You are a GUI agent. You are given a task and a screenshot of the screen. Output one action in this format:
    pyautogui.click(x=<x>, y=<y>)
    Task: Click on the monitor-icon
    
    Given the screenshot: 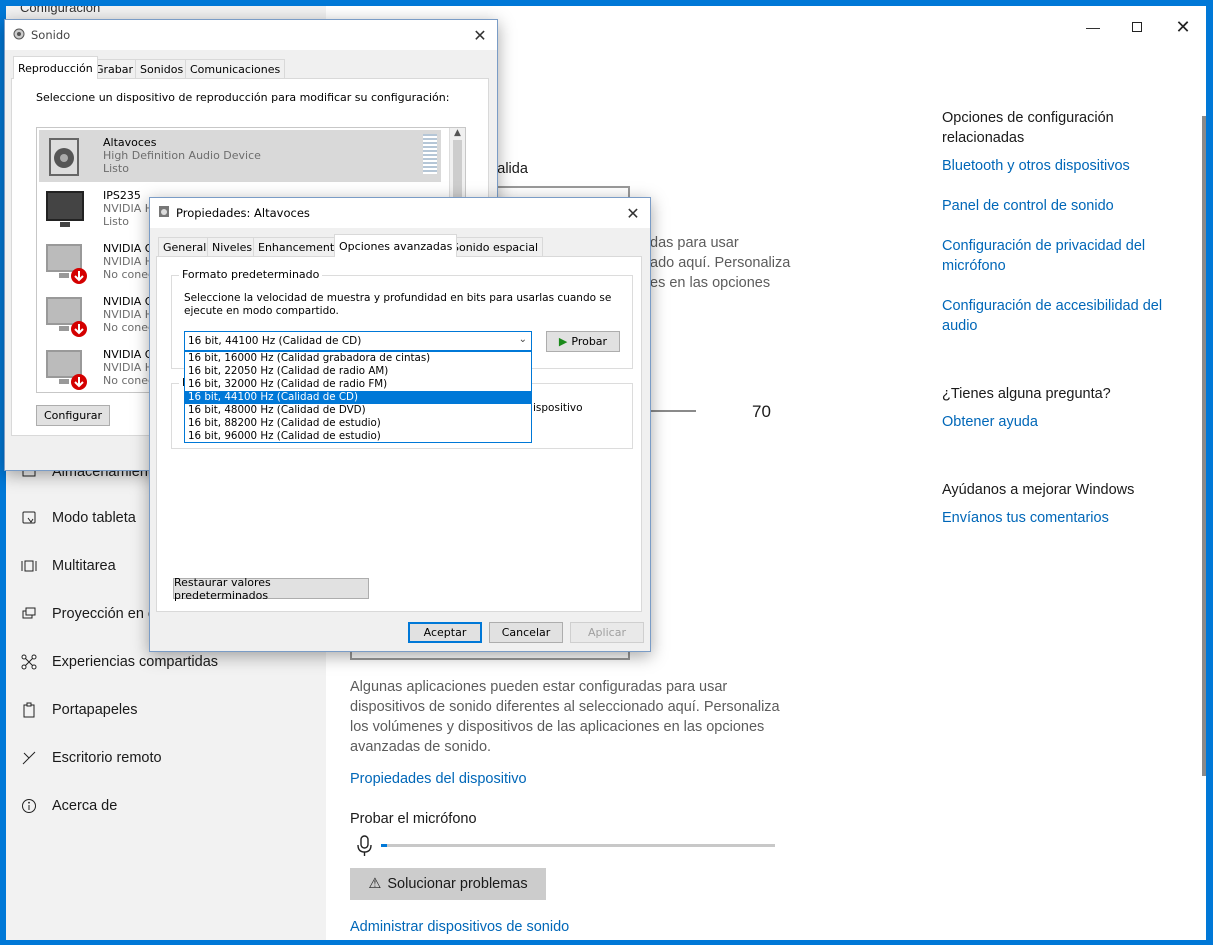 What is the action you would take?
    pyautogui.click(x=65, y=210)
    